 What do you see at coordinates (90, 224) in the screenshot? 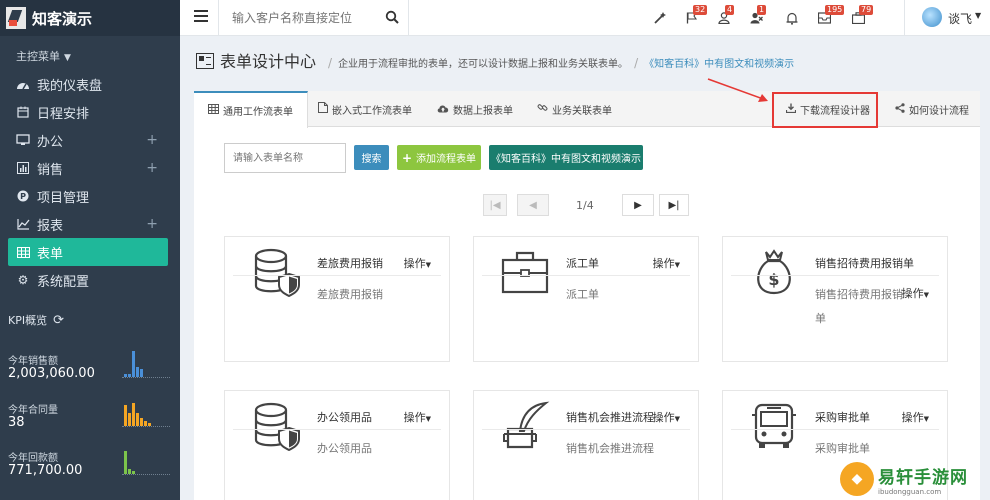
I see `sidebar-item-reports: 报表 +` at bounding box center [90, 224].